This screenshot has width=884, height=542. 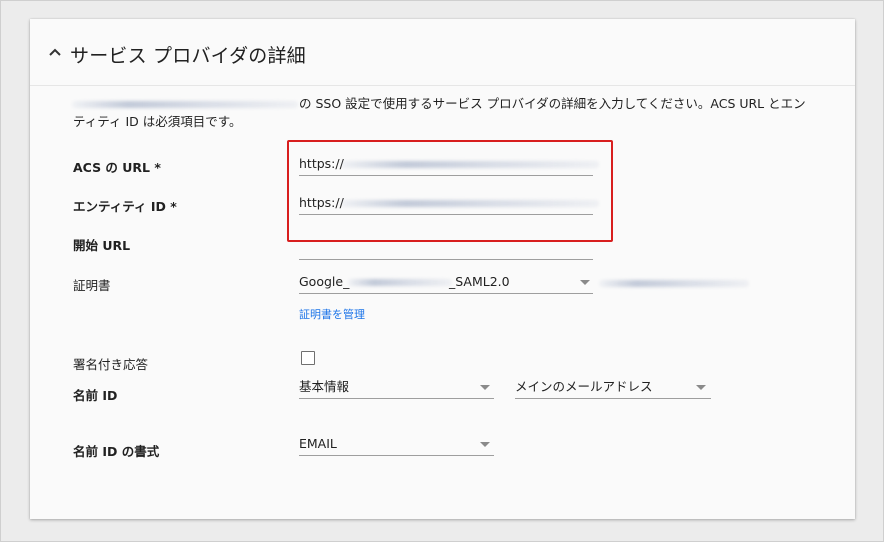 What do you see at coordinates (102, 245) in the screenshot?
I see `start-url-label: 開始 URL` at bounding box center [102, 245].